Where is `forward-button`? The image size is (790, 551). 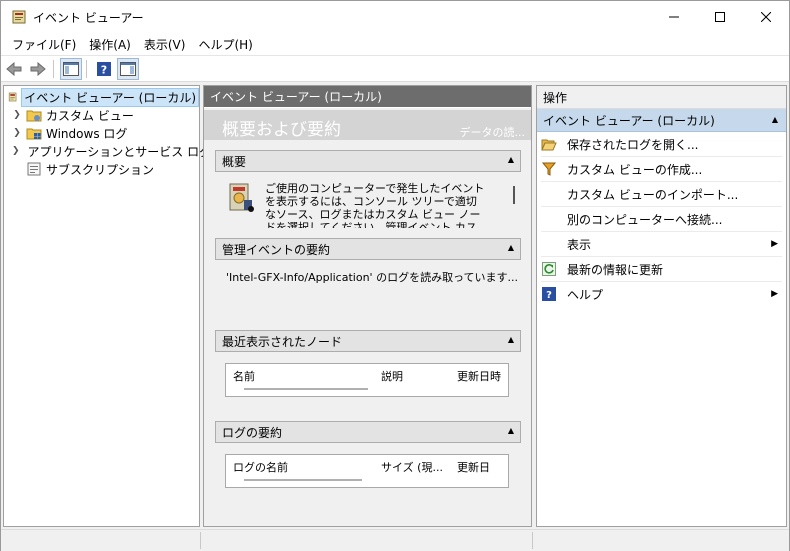
forward-button is located at coordinates (38, 69).